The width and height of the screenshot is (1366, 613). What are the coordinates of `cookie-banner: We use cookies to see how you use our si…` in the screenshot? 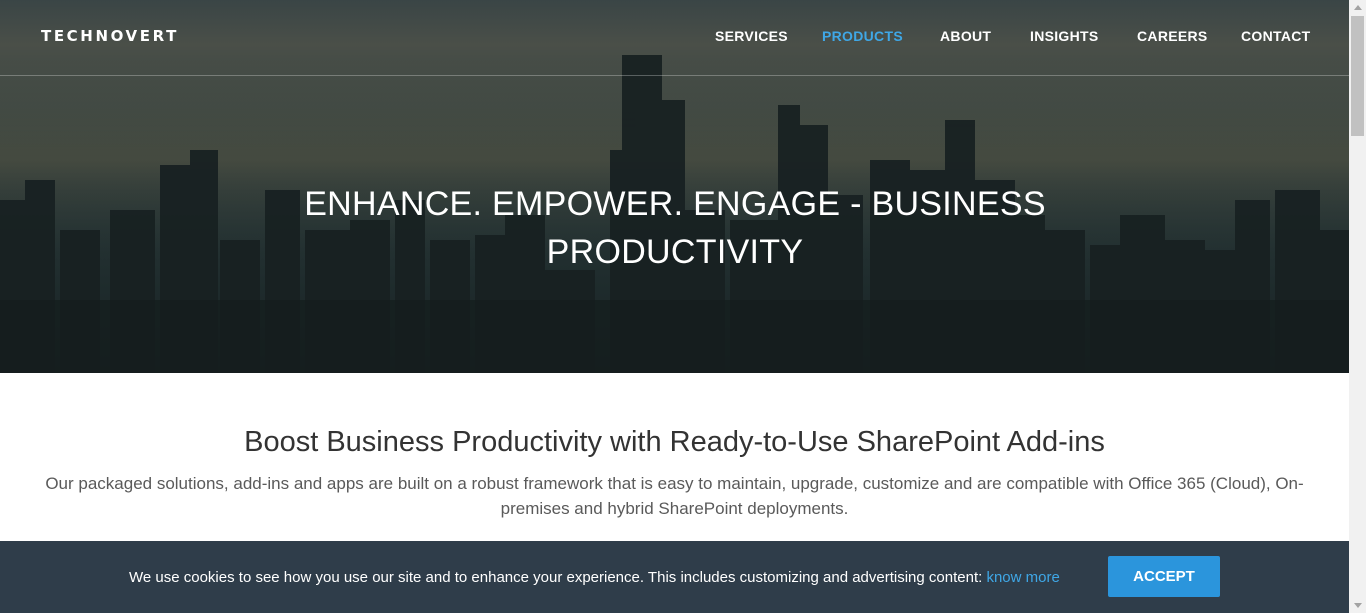 It's located at (674, 577).